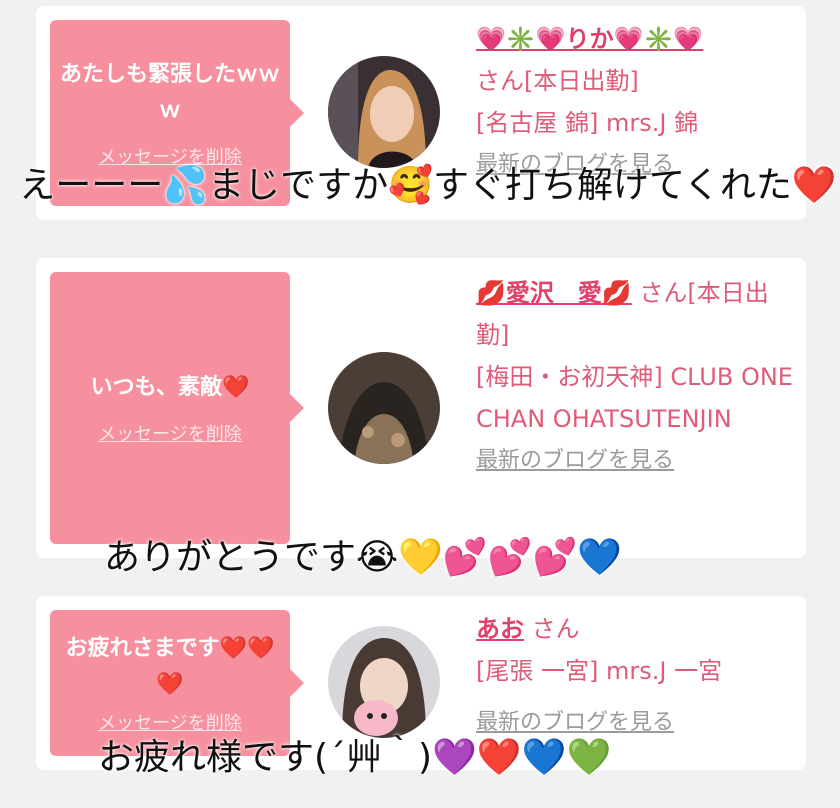 The width and height of the screenshot is (840, 808). I want to click on caption-1: えーーー💦まじですか🥰すぐ打ち解けてくれた❤️, so click(428, 185).